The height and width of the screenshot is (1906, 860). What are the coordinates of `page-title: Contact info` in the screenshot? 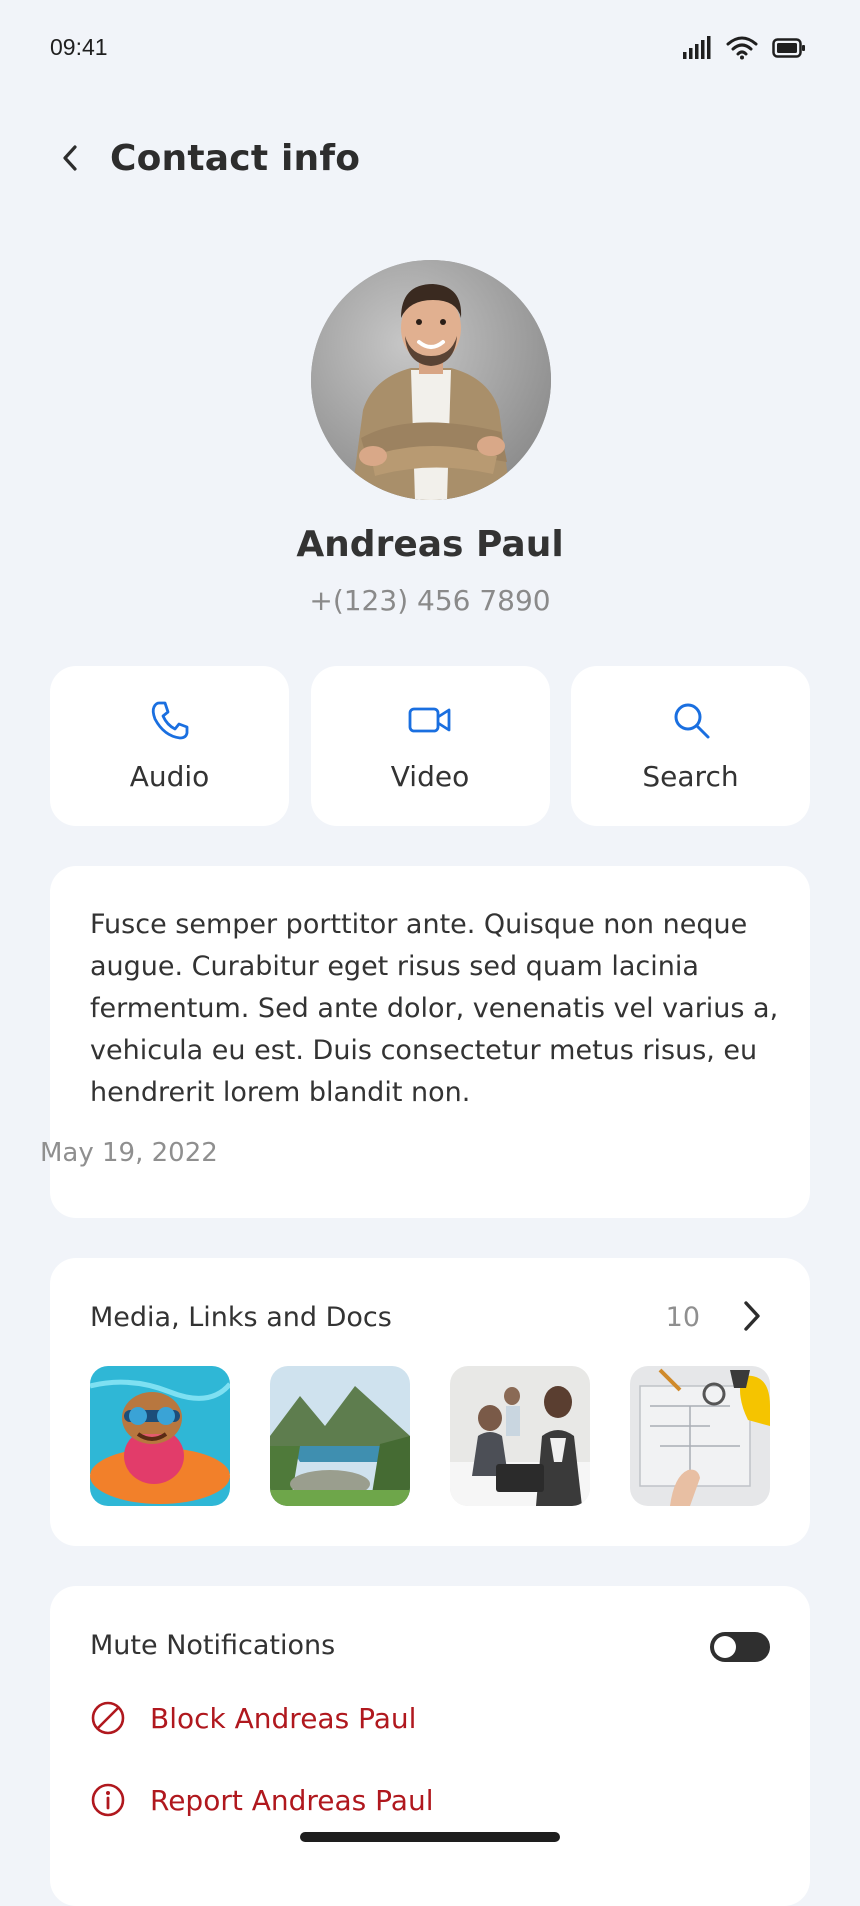 It's located at (235, 158).